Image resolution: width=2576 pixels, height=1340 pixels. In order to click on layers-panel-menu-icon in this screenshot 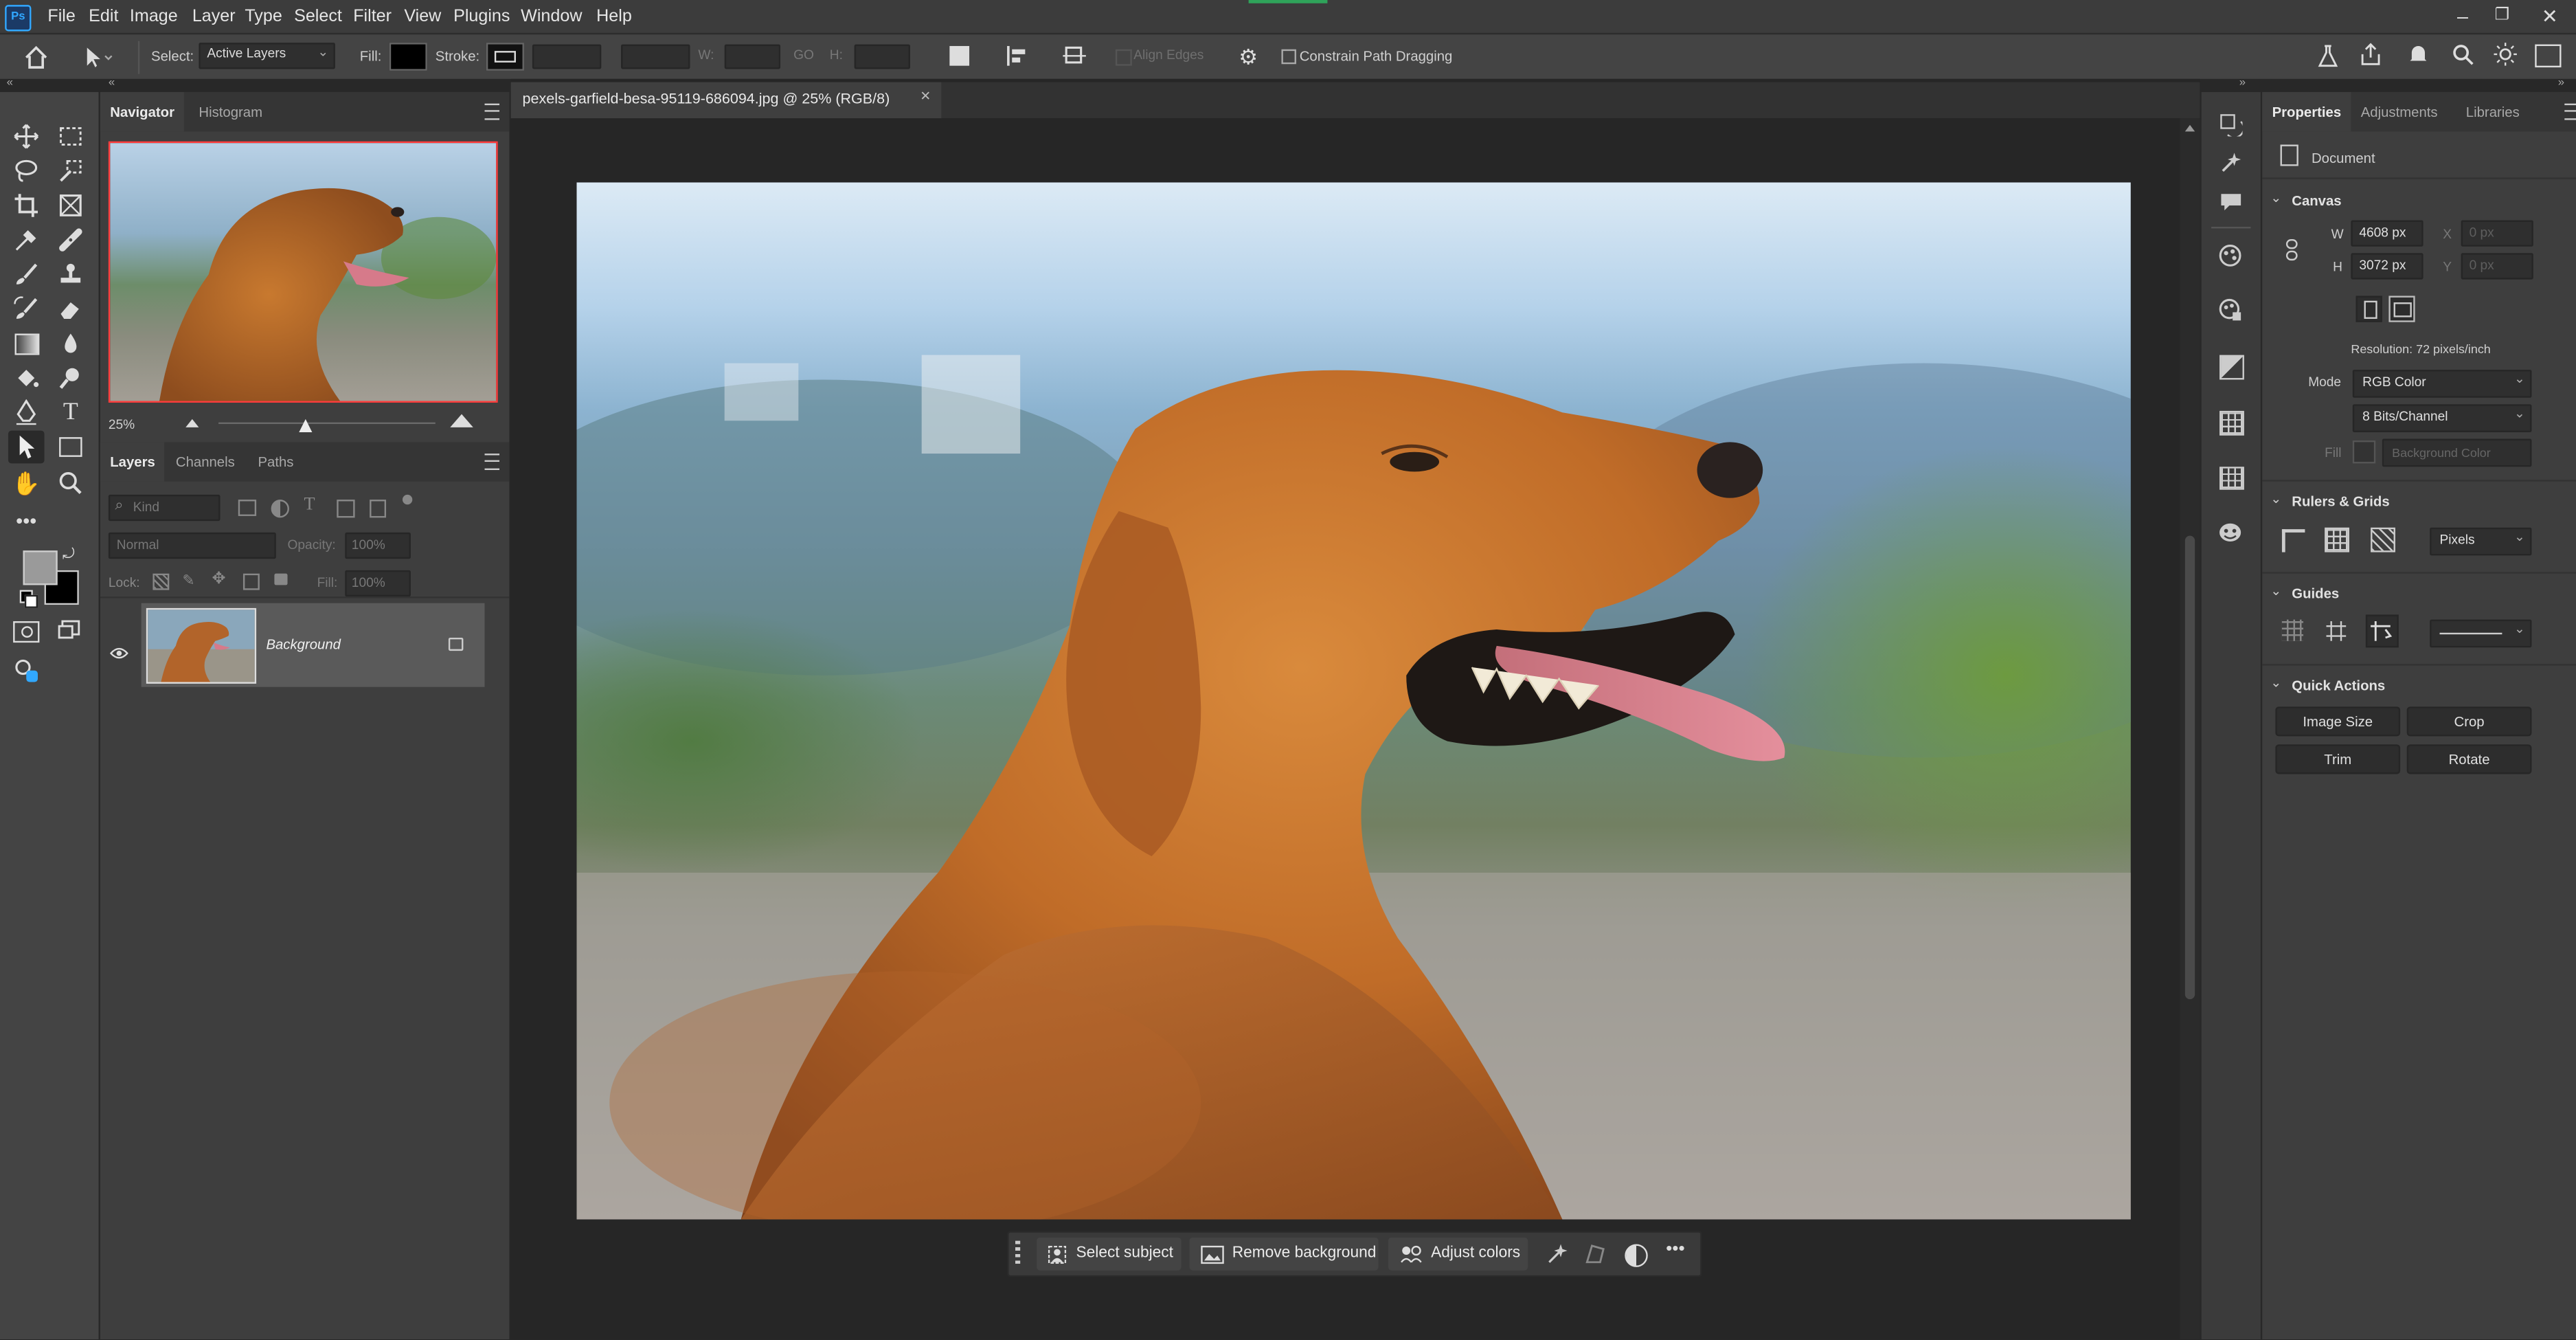, I will do `click(492, 462)`.